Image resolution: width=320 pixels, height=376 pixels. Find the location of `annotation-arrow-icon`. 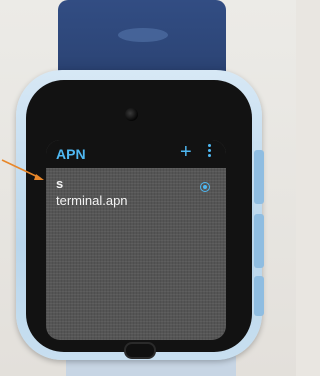

annotation-arrow-icon is located at coordinates (22, 169).